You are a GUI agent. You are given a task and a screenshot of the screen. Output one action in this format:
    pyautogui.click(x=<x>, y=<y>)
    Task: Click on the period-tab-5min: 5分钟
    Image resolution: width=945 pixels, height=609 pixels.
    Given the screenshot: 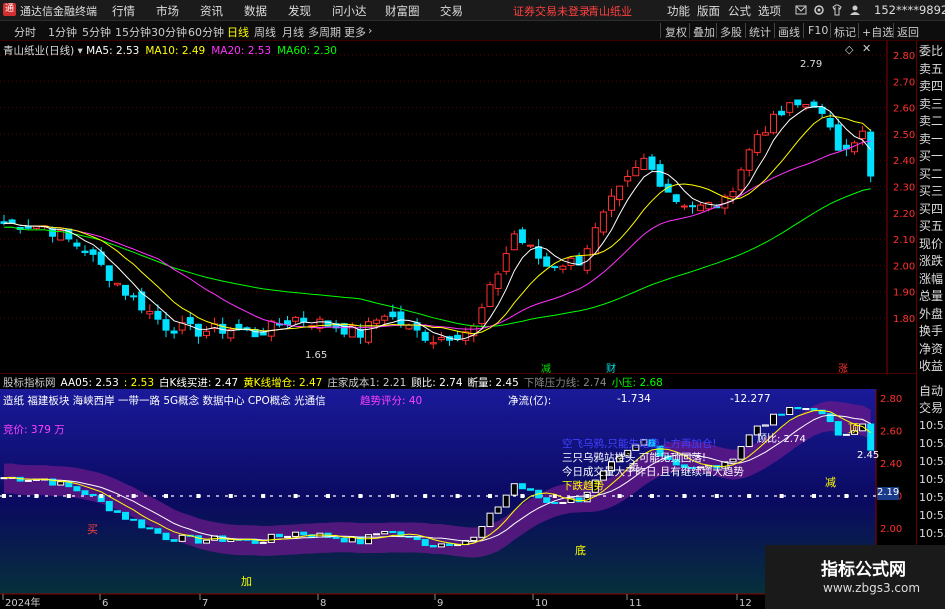 What is the action you would take?
    pyautogui.click(x=96, y=32)
    